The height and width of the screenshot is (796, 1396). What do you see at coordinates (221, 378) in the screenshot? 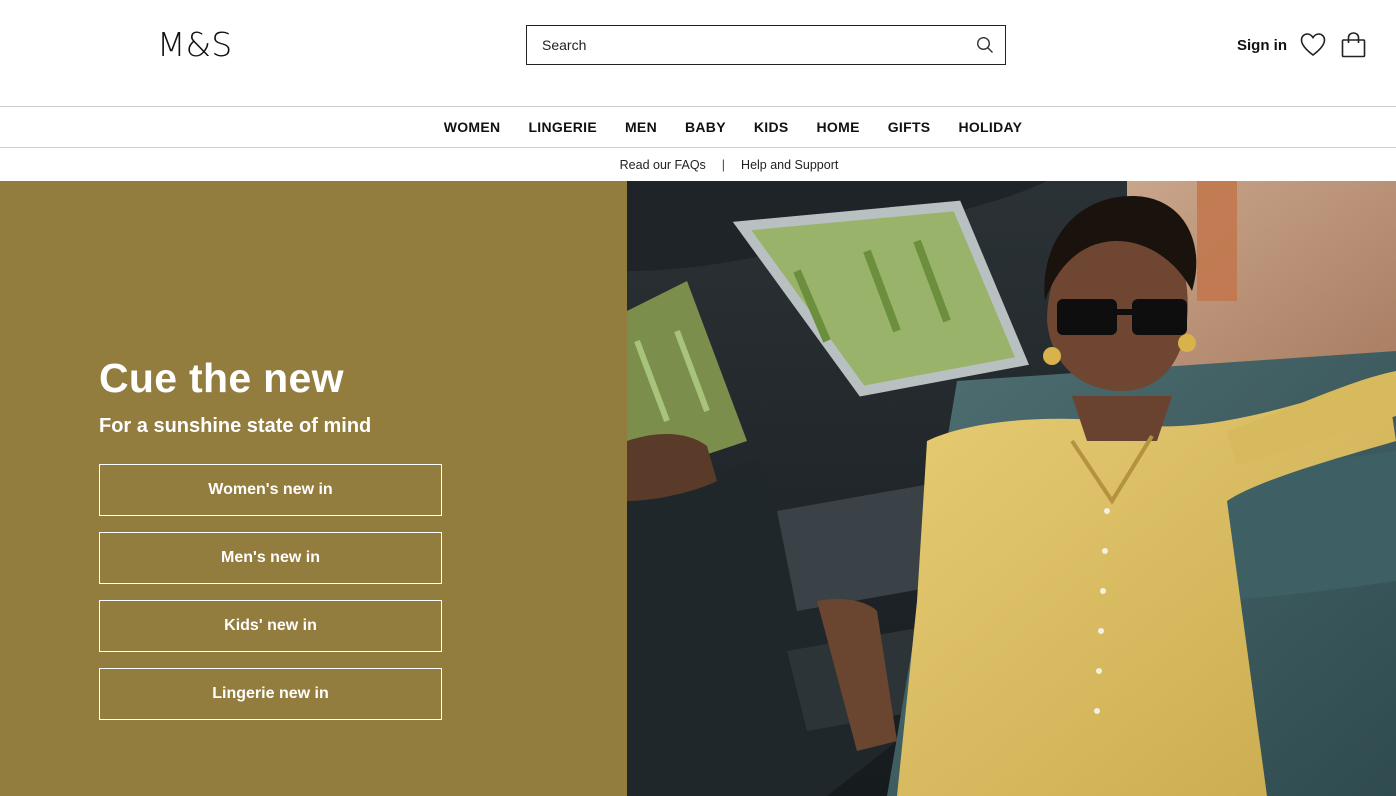
I see `hero-title: Cue the new` at bounding box center [221, 378].